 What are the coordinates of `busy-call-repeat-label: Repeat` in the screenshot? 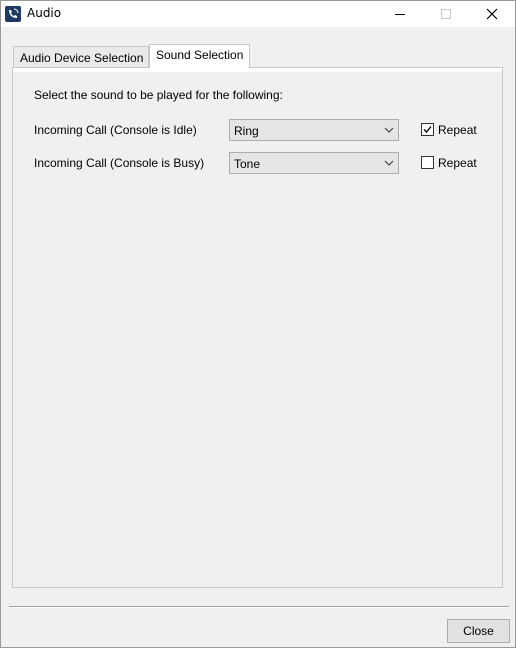 It's located at (457, 163).